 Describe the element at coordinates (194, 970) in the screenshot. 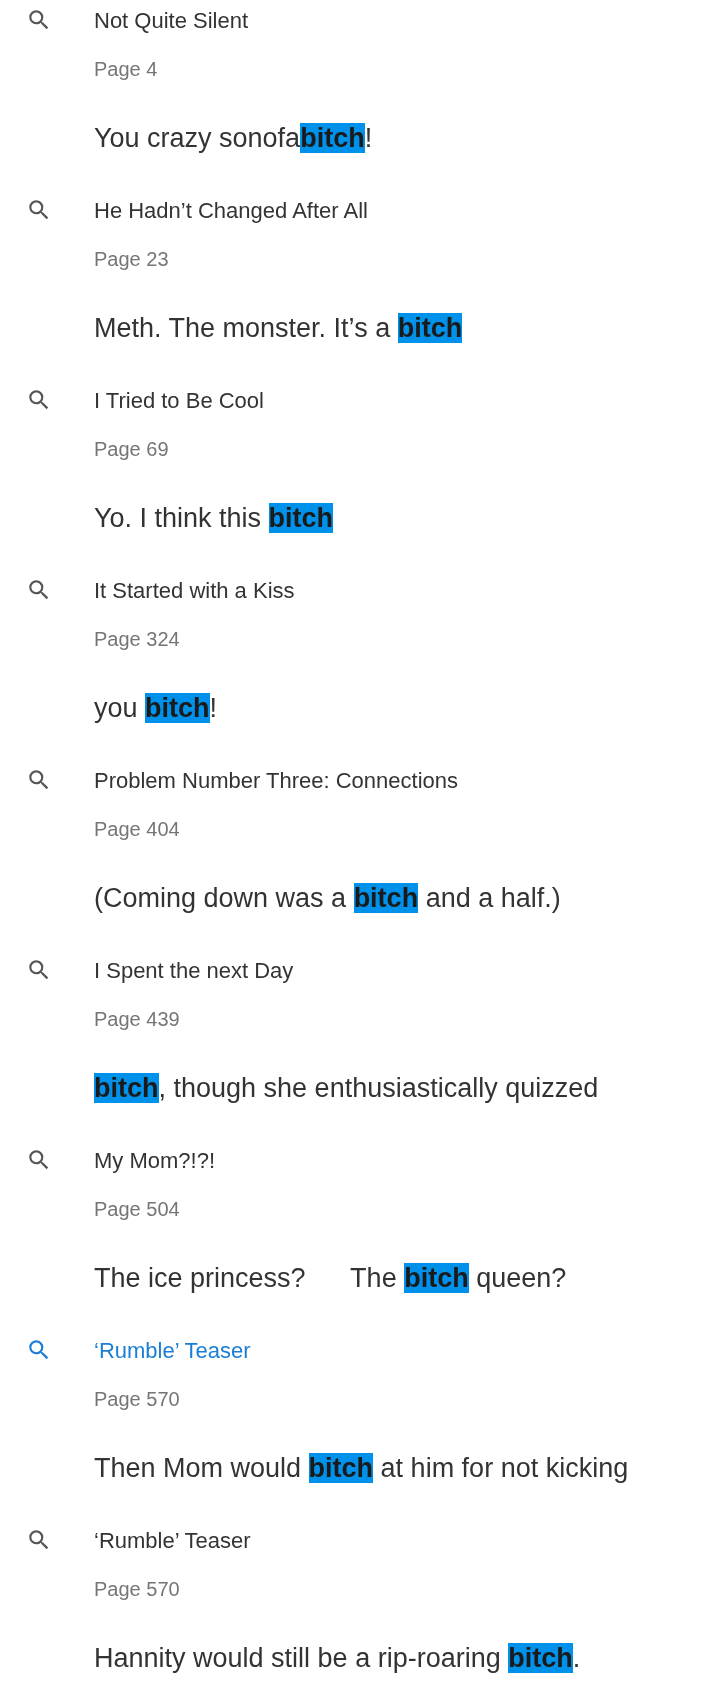

I see `chapter-title: I Spent the next Day` at that location.